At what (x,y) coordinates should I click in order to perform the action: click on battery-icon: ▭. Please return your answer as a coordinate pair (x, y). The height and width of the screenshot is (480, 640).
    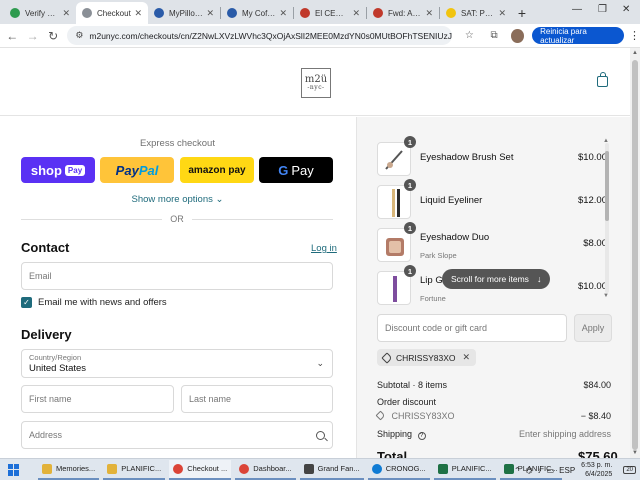
    Looking at the image, I should click on (551, 470).